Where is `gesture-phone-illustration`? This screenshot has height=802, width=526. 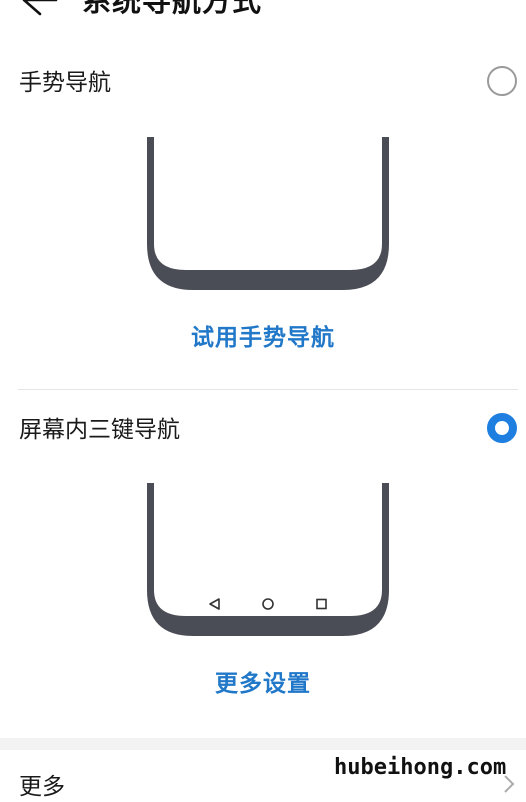
gesture-phone-illustration is located at coordinates (268, 212).